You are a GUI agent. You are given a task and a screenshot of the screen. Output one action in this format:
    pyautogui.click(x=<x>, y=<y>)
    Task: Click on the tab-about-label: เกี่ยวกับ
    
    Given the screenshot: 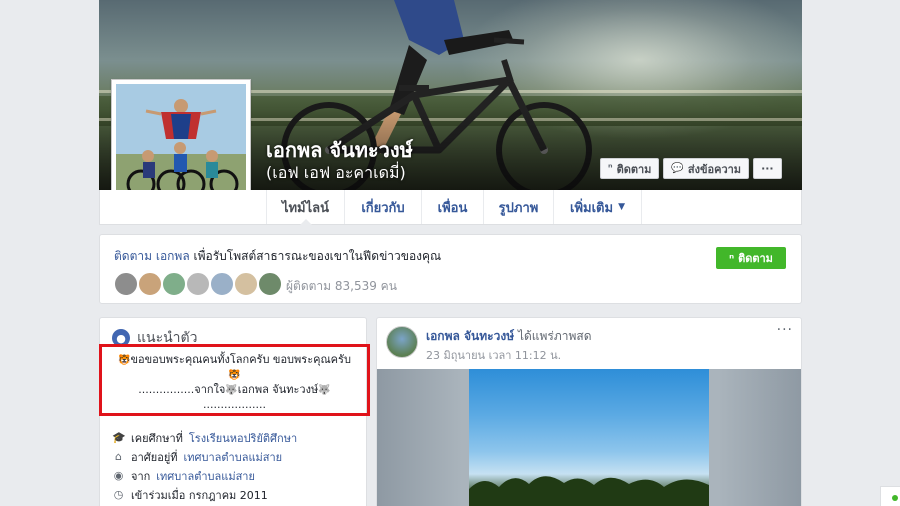 What is the action you would take?
    pyautogui.click(x=383, y=208)
    